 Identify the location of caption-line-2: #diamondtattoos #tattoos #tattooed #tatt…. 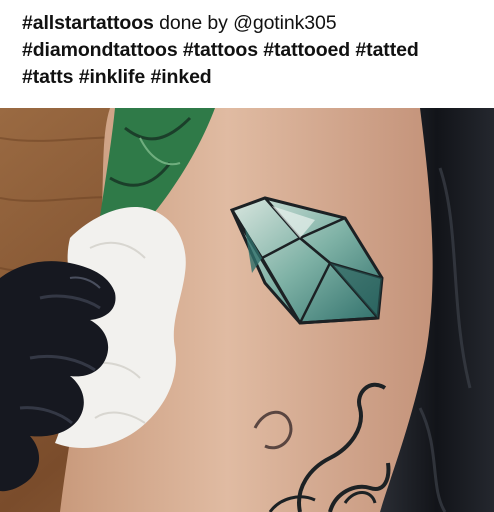
(220, 50).